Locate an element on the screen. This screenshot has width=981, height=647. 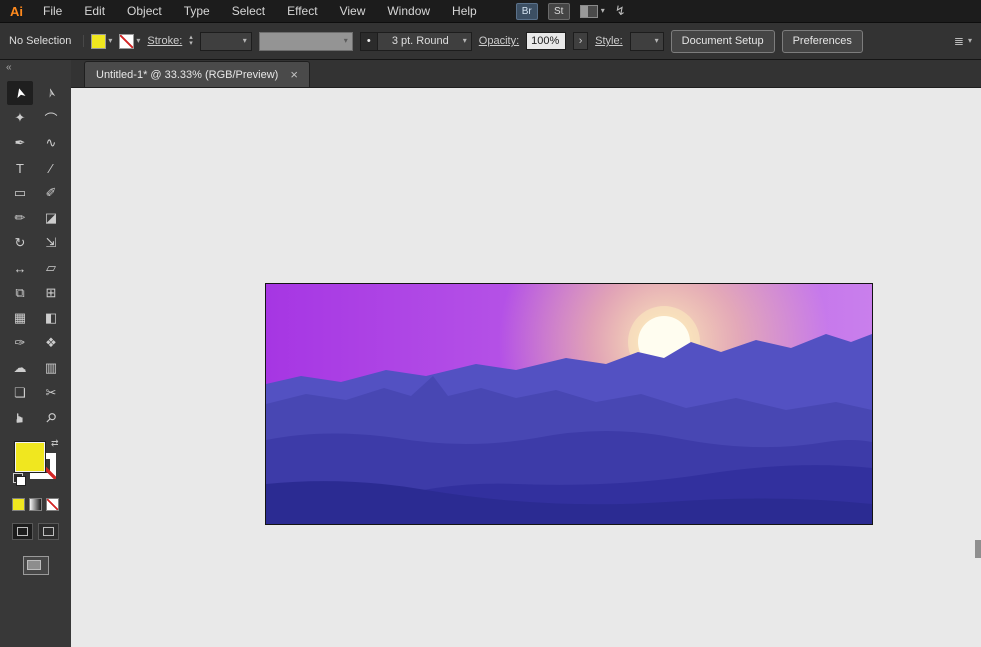
lasso-tool: ⌒ is located at coordinates (51, 118).